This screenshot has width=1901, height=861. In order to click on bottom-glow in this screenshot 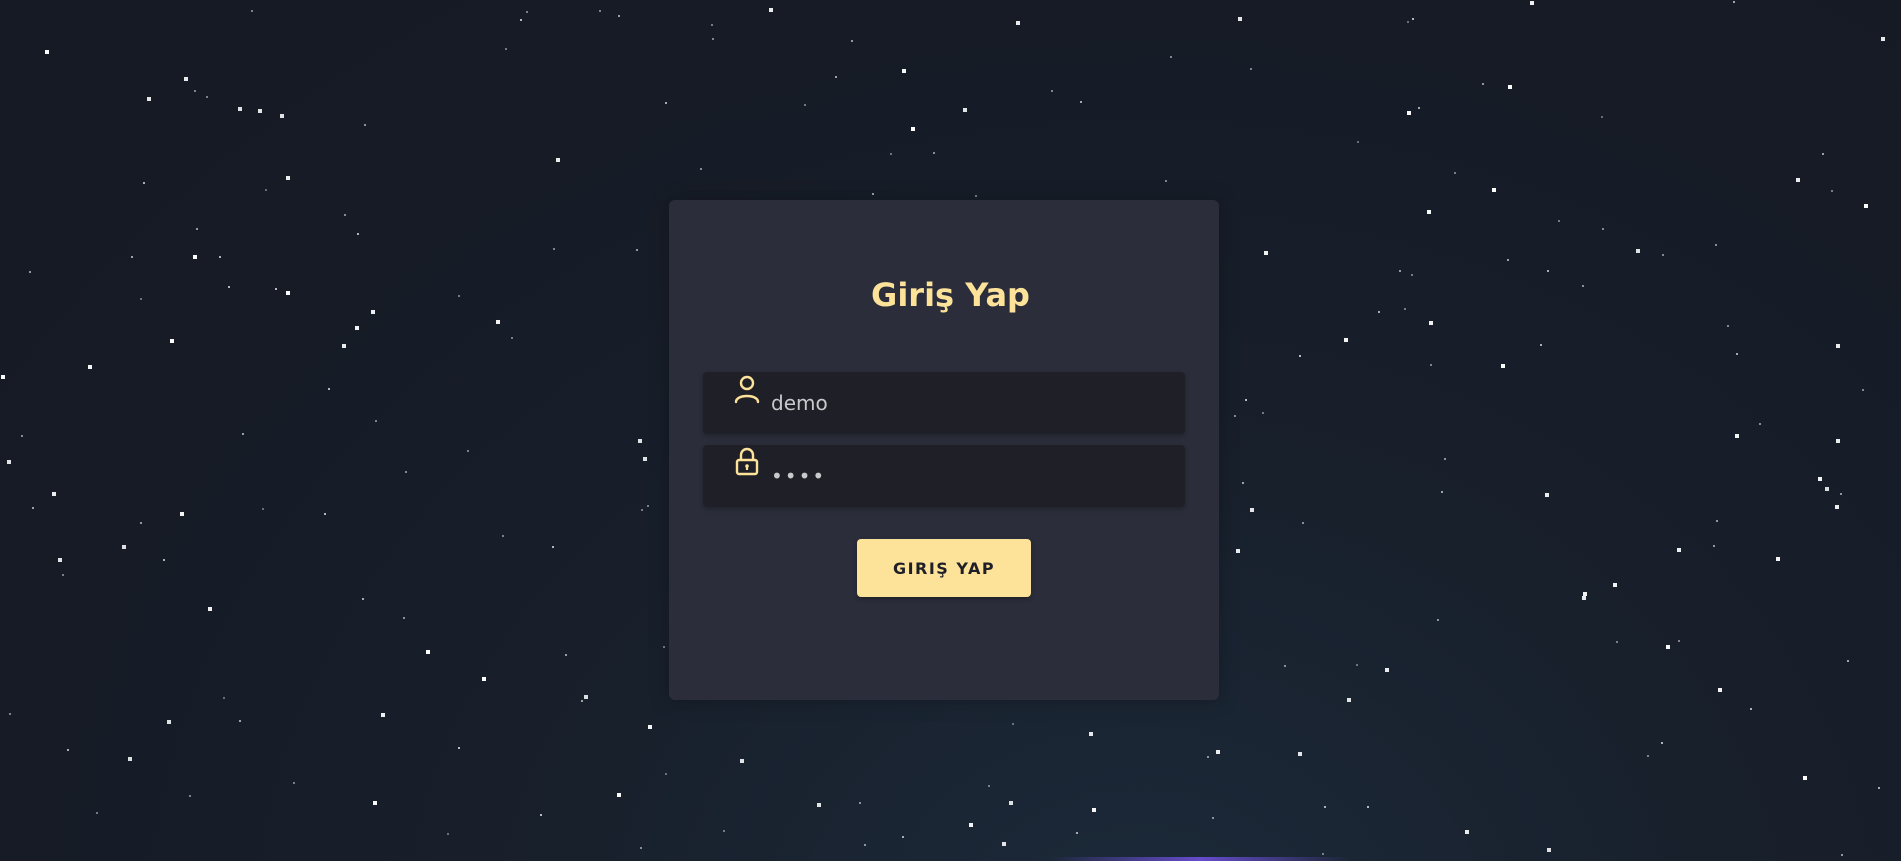, I will do `click(1200, 859)`.